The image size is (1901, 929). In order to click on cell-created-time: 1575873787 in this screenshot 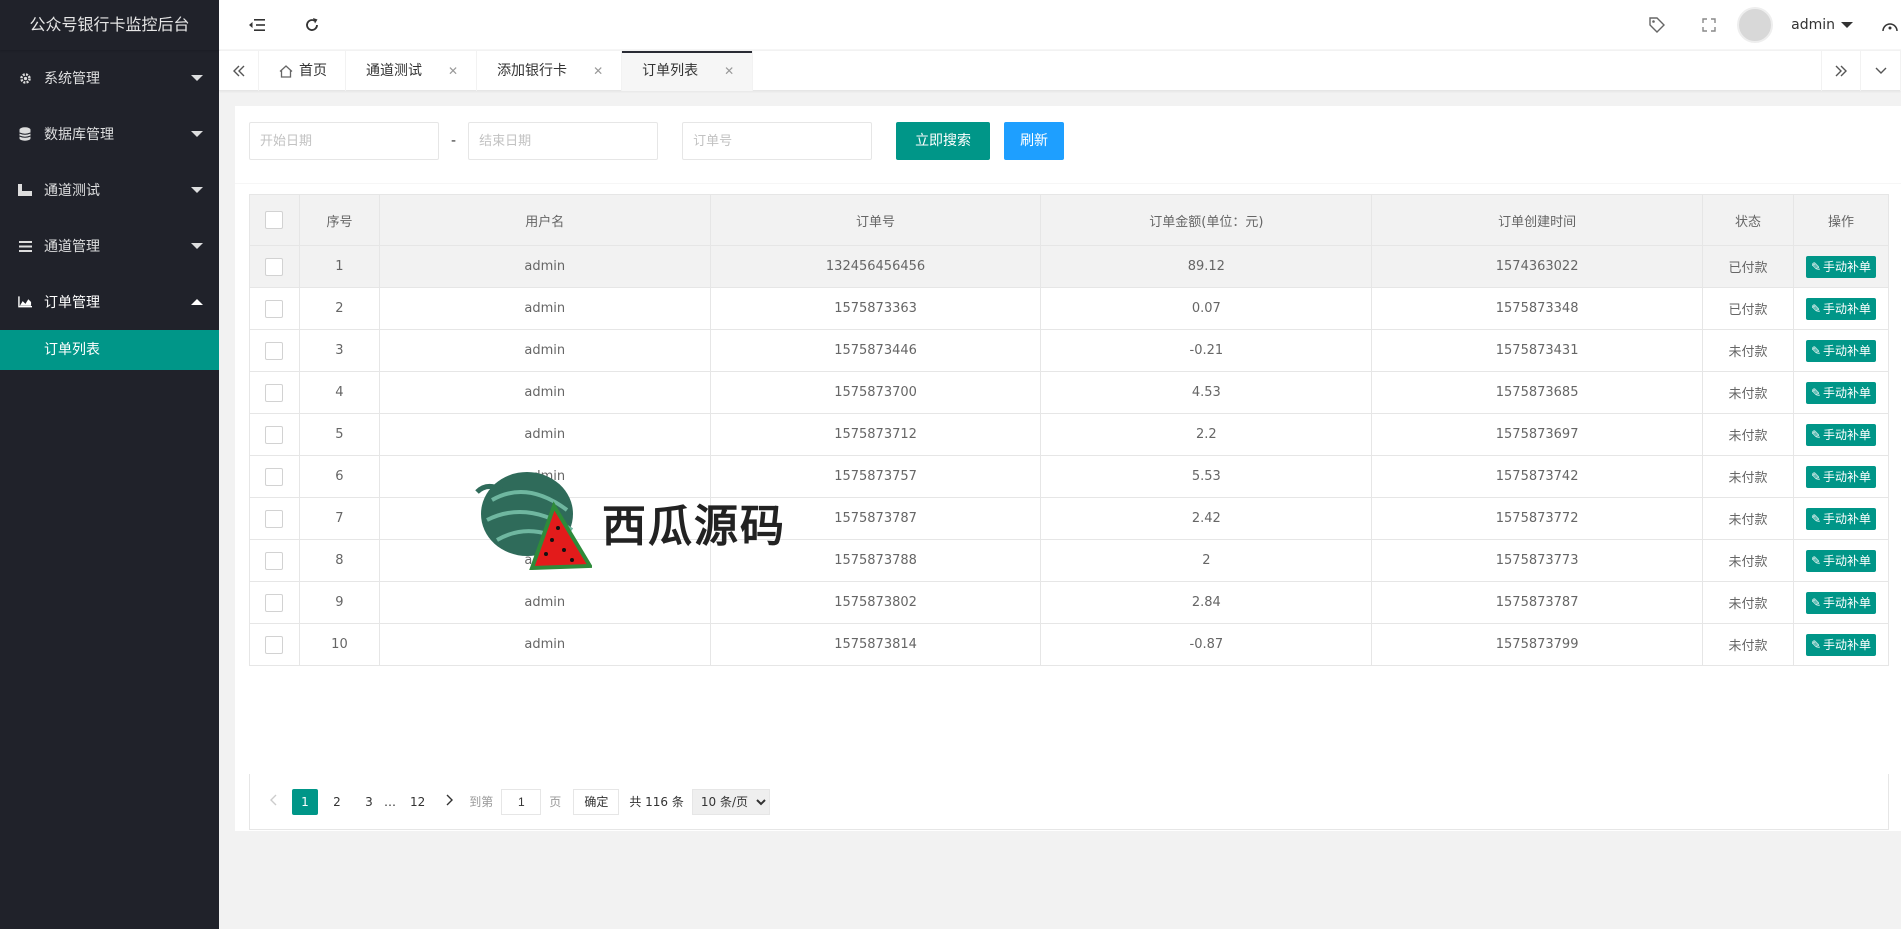, I will do `click(1537, 602)`.